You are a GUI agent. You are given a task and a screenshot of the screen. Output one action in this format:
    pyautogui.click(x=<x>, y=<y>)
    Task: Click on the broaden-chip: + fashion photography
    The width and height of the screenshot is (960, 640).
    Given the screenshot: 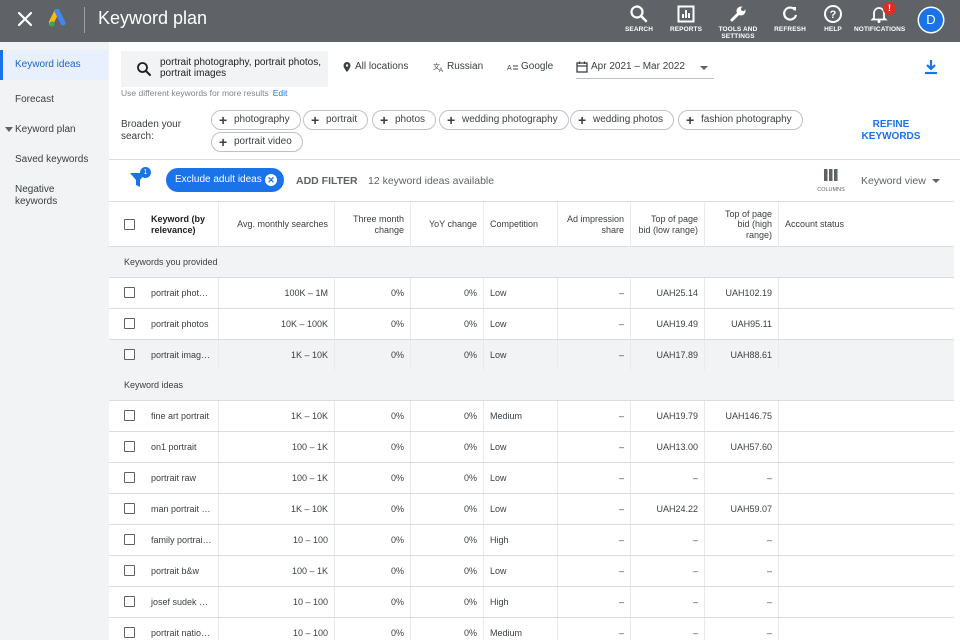 What is the action you would take?
    pyautogui.click(x=740, y=120)
    